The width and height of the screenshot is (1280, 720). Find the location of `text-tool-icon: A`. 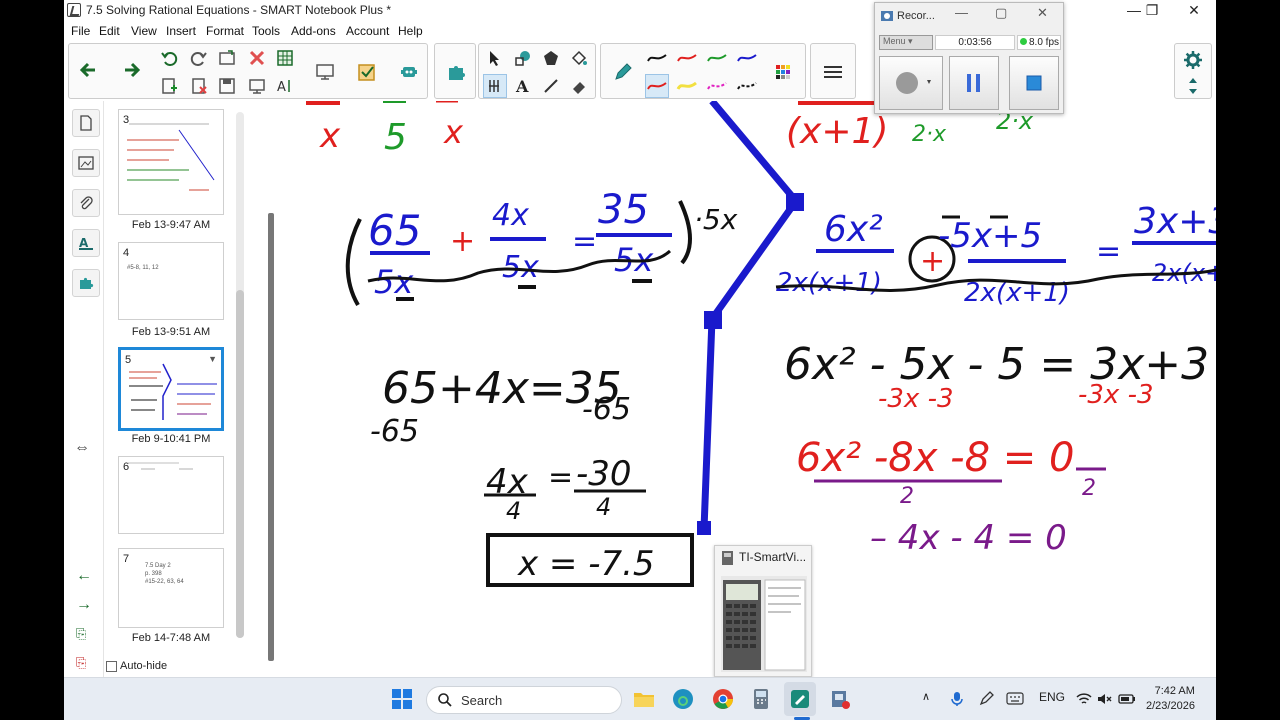

text-tool-icon: A is located at coordinates (523, 86).